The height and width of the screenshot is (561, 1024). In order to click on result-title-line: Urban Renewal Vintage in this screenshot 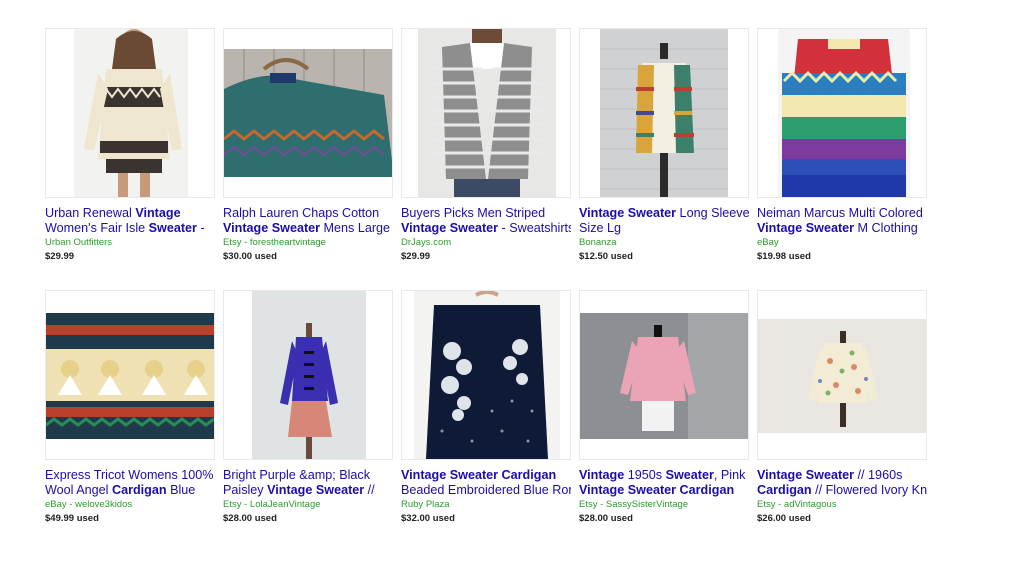, I will do `click(130, 213)`.